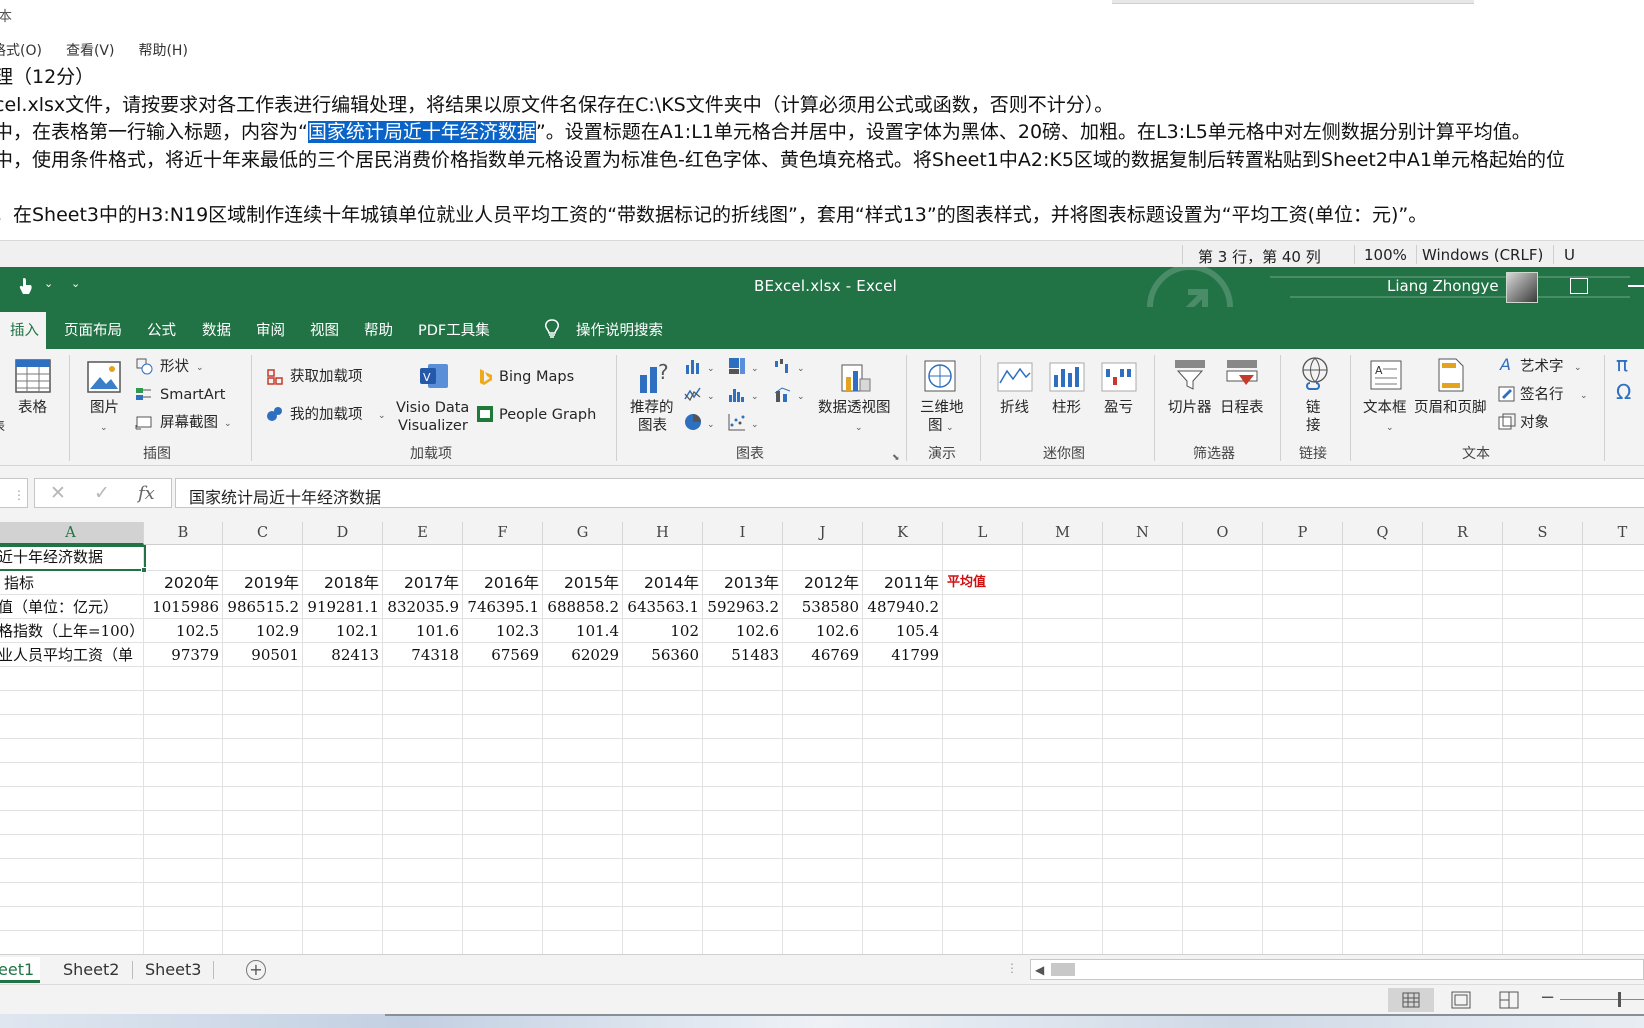  What do you see at coordinates (1622, 364) in the screenshot?
I see `equation-icon: π` at bounding box center [1622, 364].